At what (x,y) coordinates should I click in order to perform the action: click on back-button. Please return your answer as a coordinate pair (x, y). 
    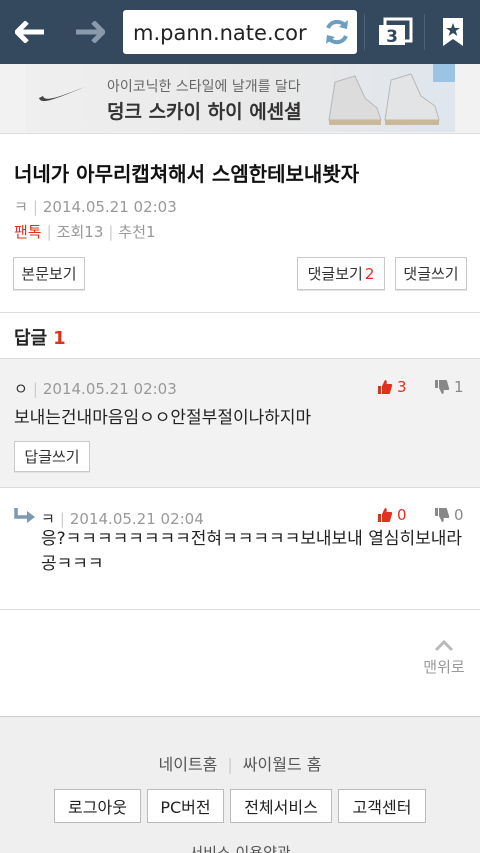
    Looking at the image, I should click on (30, 32).